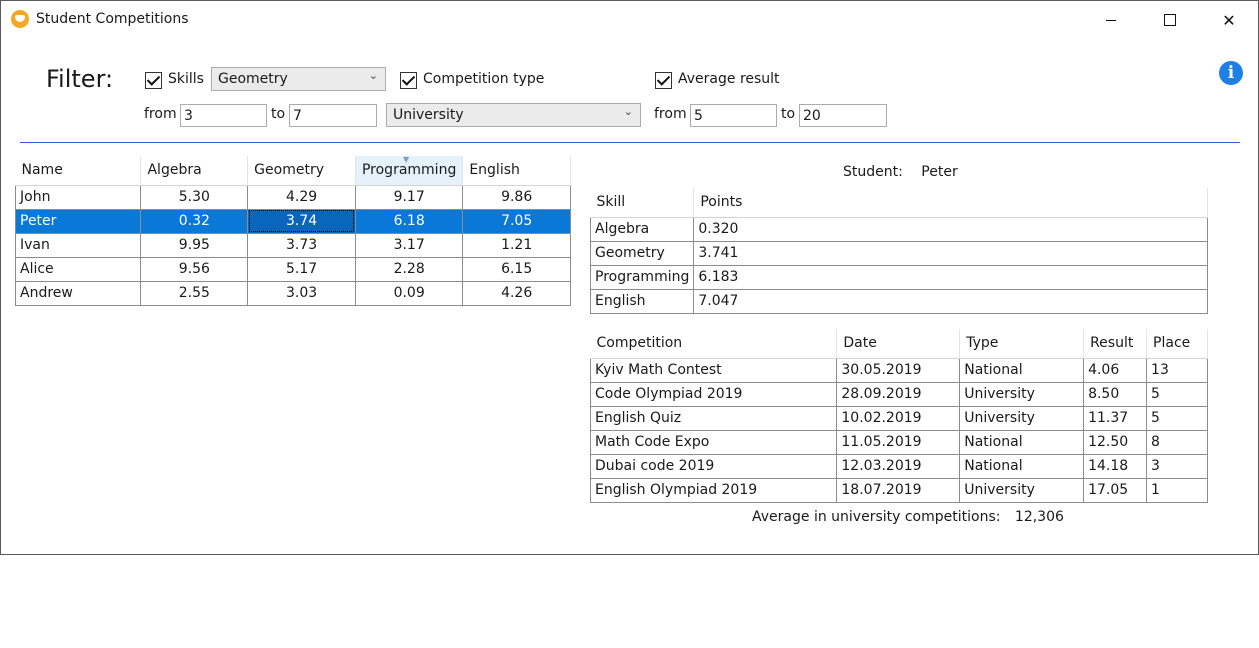  I want to click on table-row: Andrew 2.55 3.03 0.09 4.26, so click(292, 293).